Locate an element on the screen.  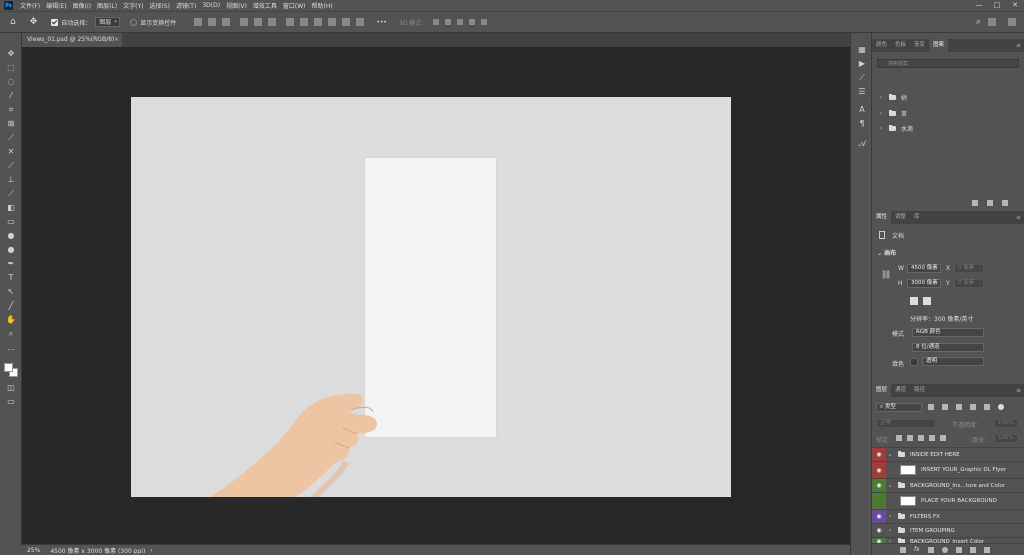
filter-type-icon is located at coordinates (959, 407).